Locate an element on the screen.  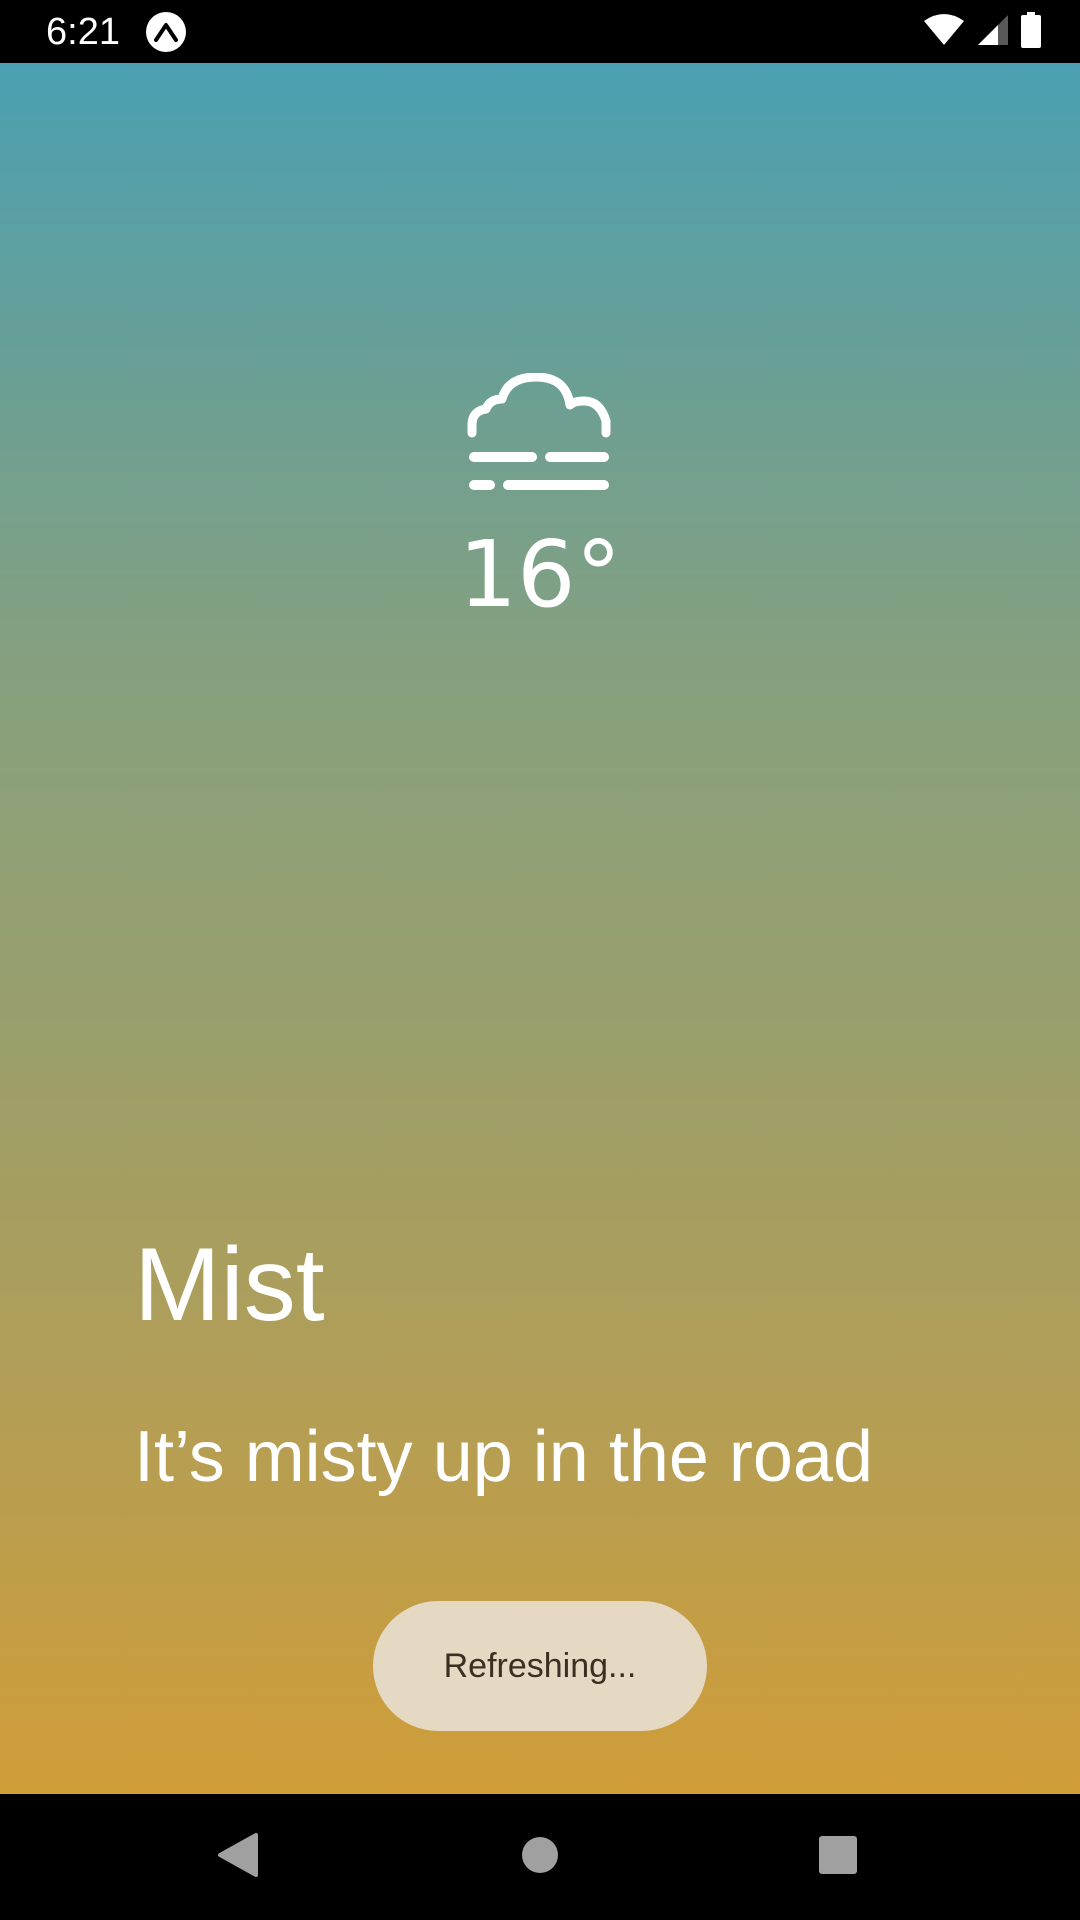
status-time: 6:21 is located at coordinates (83, 32).